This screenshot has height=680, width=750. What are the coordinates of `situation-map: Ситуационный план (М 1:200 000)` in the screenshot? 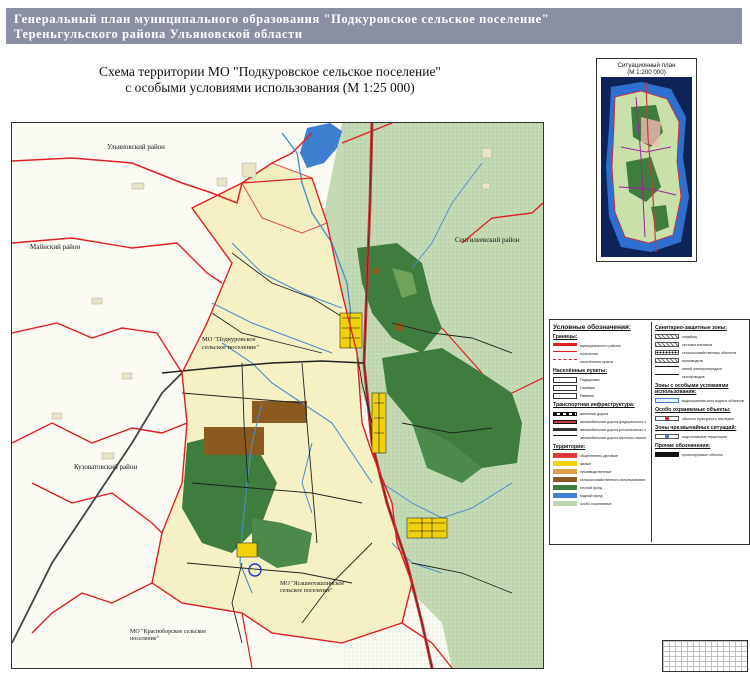 It's located at (646, 160).